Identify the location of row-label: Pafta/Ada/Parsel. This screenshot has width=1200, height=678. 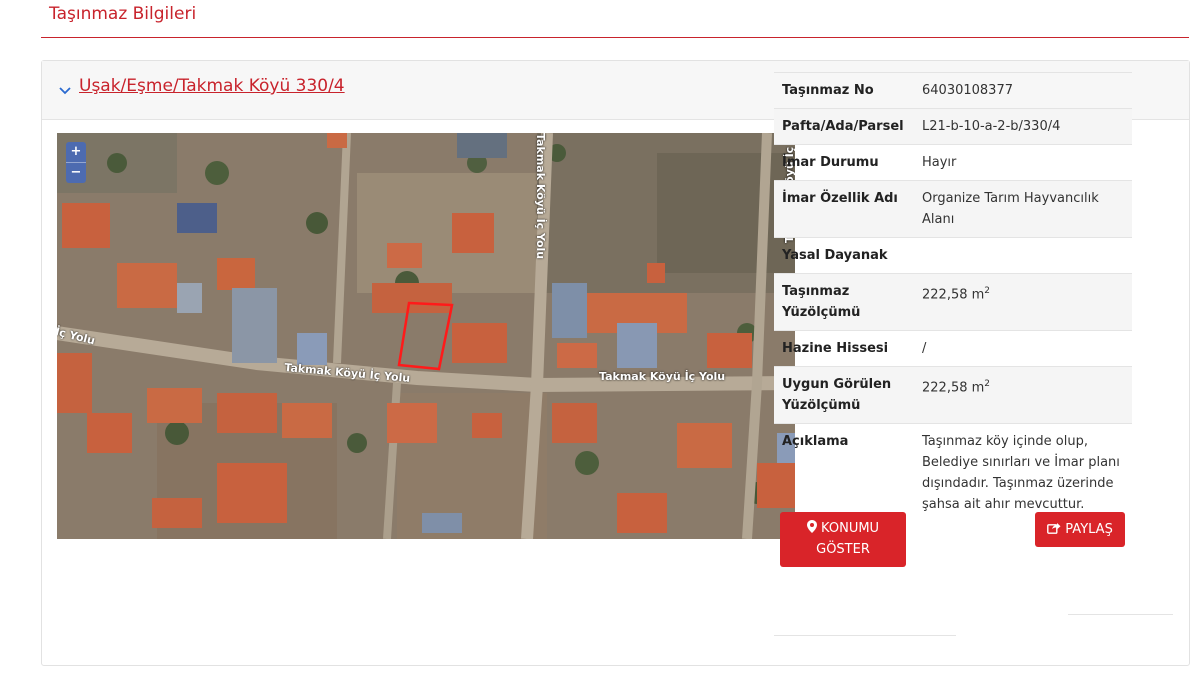
(844, 126).